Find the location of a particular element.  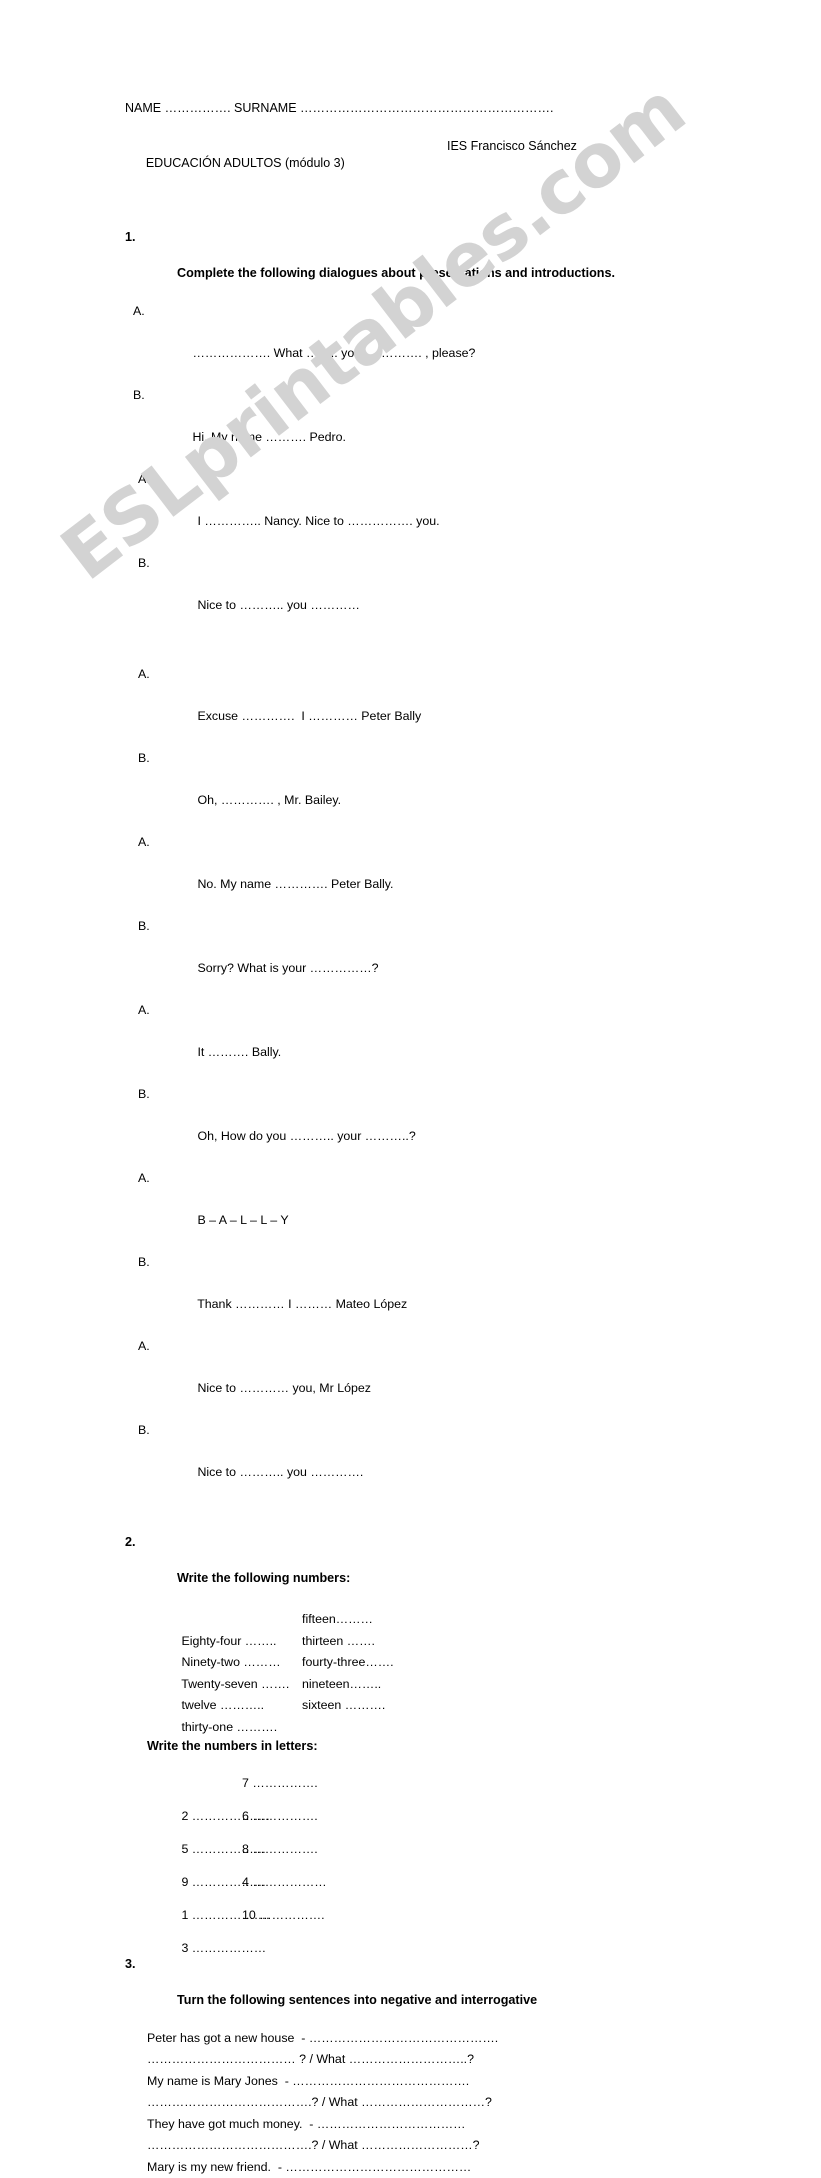

sentence-line: My name is Mary Jones - ……………………………………. is located at coordinates (426, 2082).